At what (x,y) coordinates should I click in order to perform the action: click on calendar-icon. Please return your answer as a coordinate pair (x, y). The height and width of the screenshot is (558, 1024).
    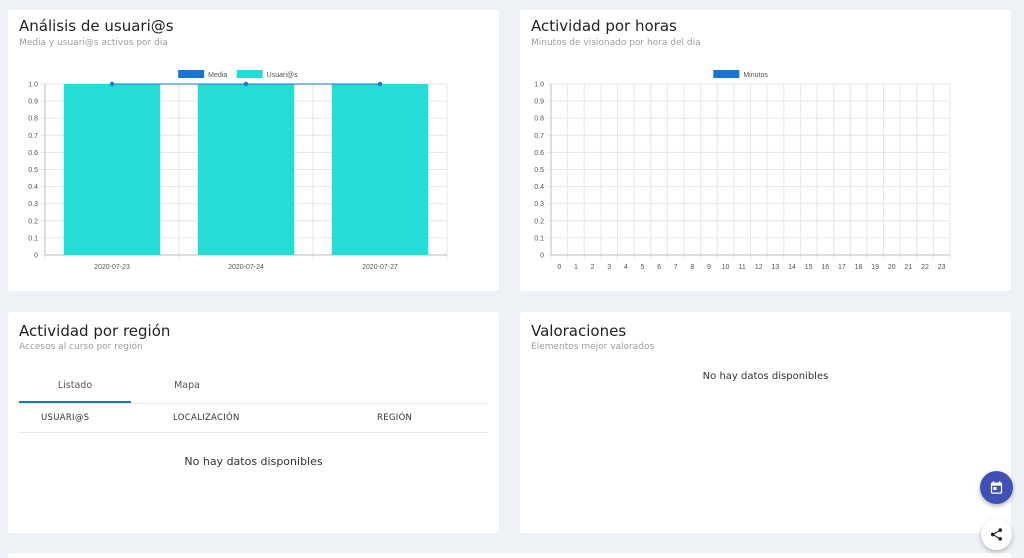
    Looking at the image, I should click on (996, 487).